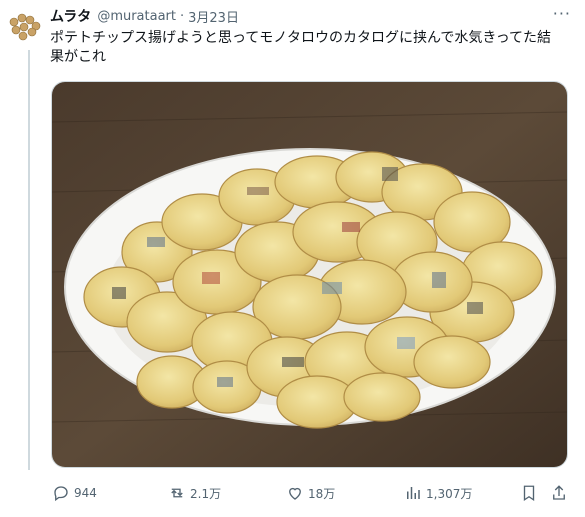  What do you see at coordinates (295, 493) in the screenshot?
I see `like-icon` at bounding box center [295, 493].